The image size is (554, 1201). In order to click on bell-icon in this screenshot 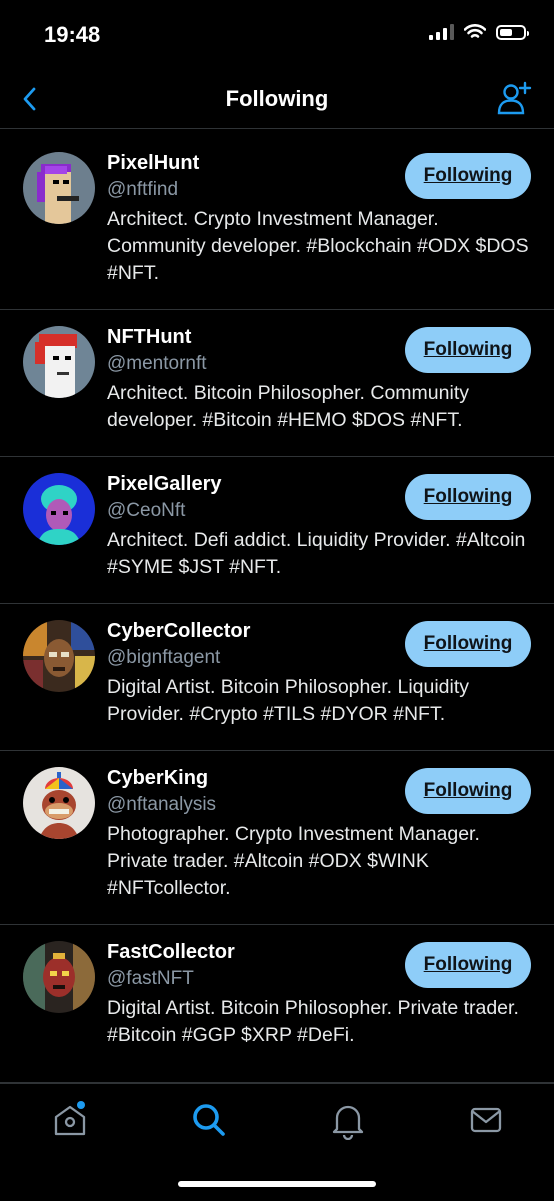, I will do `click(348, 1122)`.